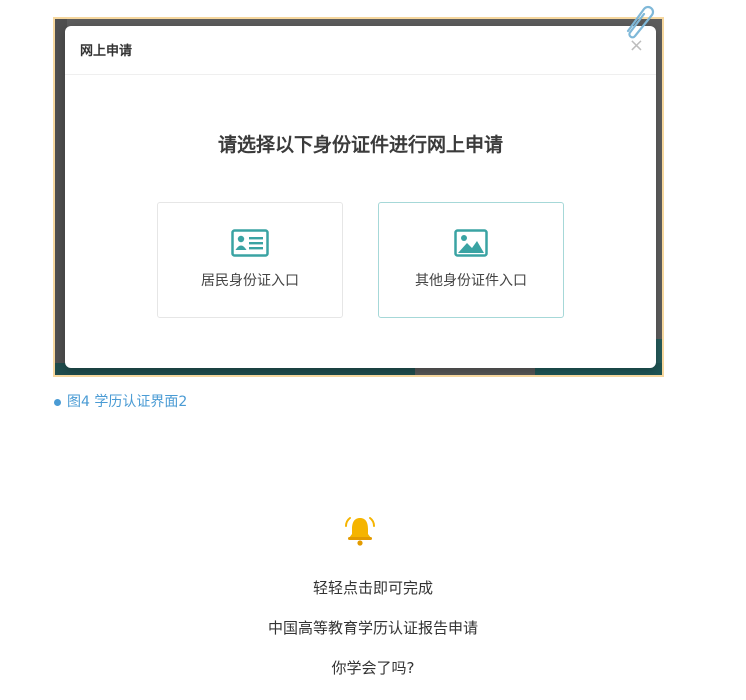 This screenshot has width=746, height=700. Describe the element at coordinates (471, 260) in the screenshot. I see `other-id-entry-button: 其他身份证件入口` at that location.